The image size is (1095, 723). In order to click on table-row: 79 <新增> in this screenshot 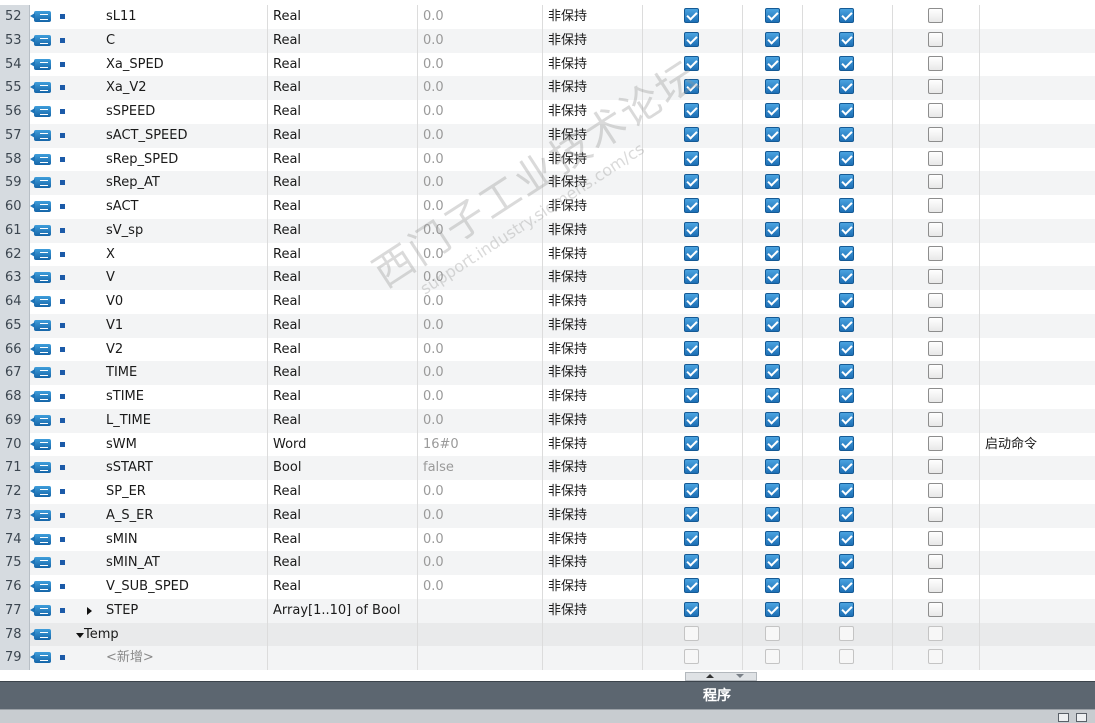, I will do `click(547, 658)`.